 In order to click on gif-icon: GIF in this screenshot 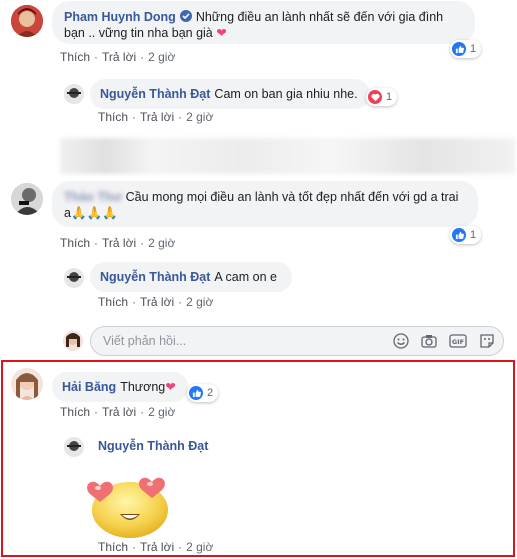, I will do `click(458, 341)`.